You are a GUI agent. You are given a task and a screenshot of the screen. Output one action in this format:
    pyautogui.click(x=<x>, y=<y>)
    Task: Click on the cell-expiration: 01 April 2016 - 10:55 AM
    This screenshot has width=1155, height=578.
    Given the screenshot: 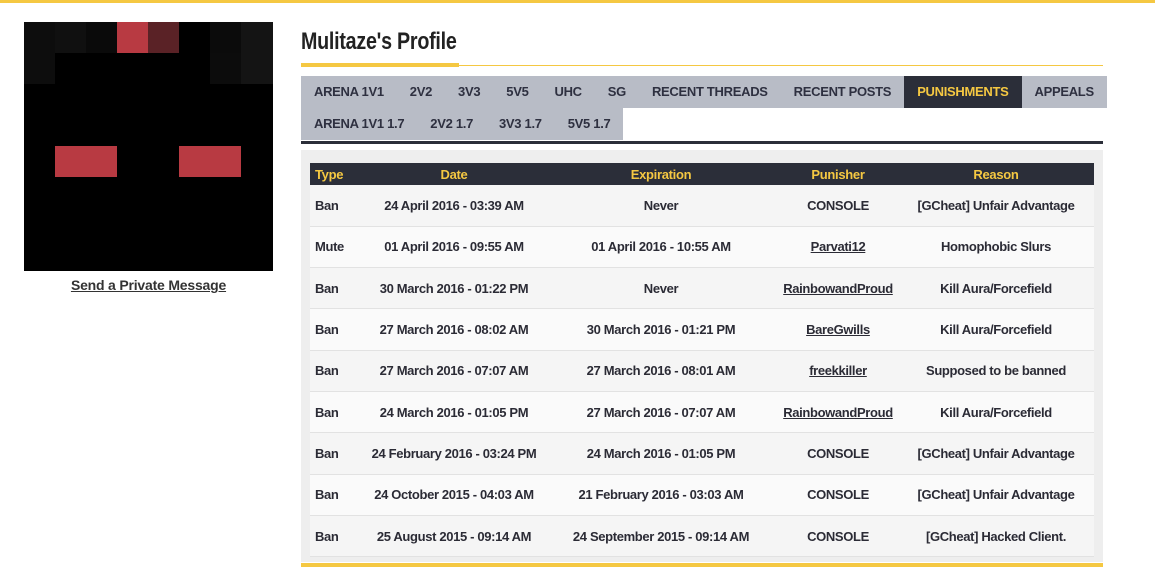 What is the action you would take?
    pyautogui.click(x=661, y=247)
    